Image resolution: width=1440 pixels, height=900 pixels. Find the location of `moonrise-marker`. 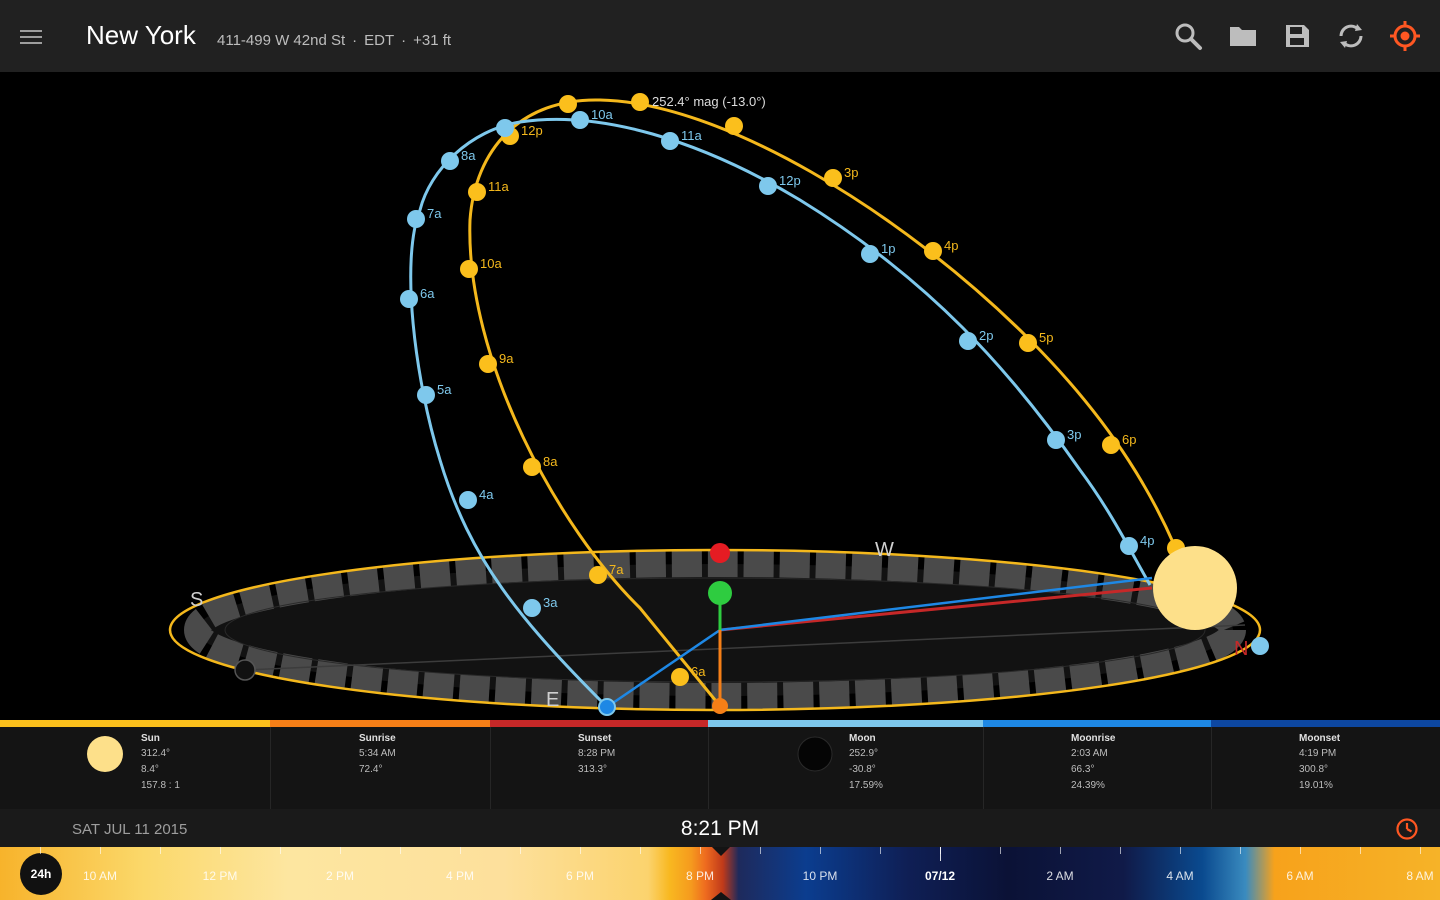

moonrise-marker is located at coordinates (607, 707).